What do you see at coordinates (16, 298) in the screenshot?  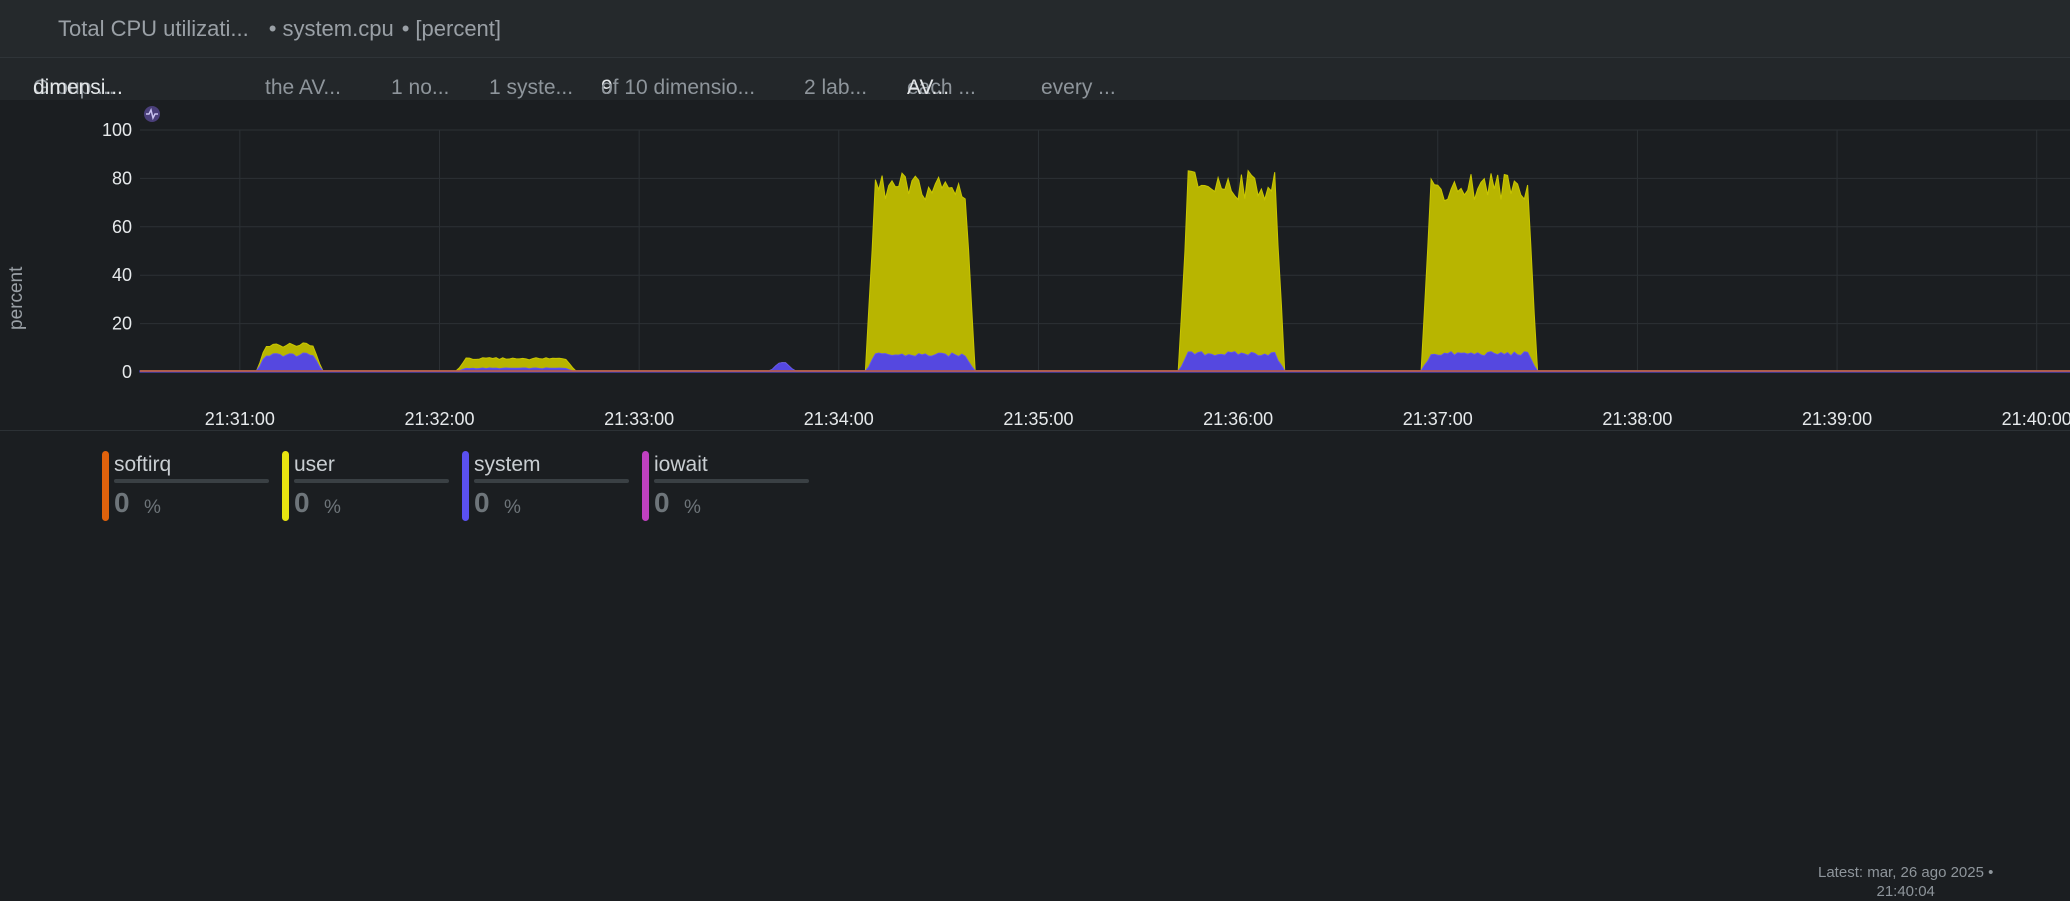 I see `y-axis-label: percent` at bounding box center [16, 298].